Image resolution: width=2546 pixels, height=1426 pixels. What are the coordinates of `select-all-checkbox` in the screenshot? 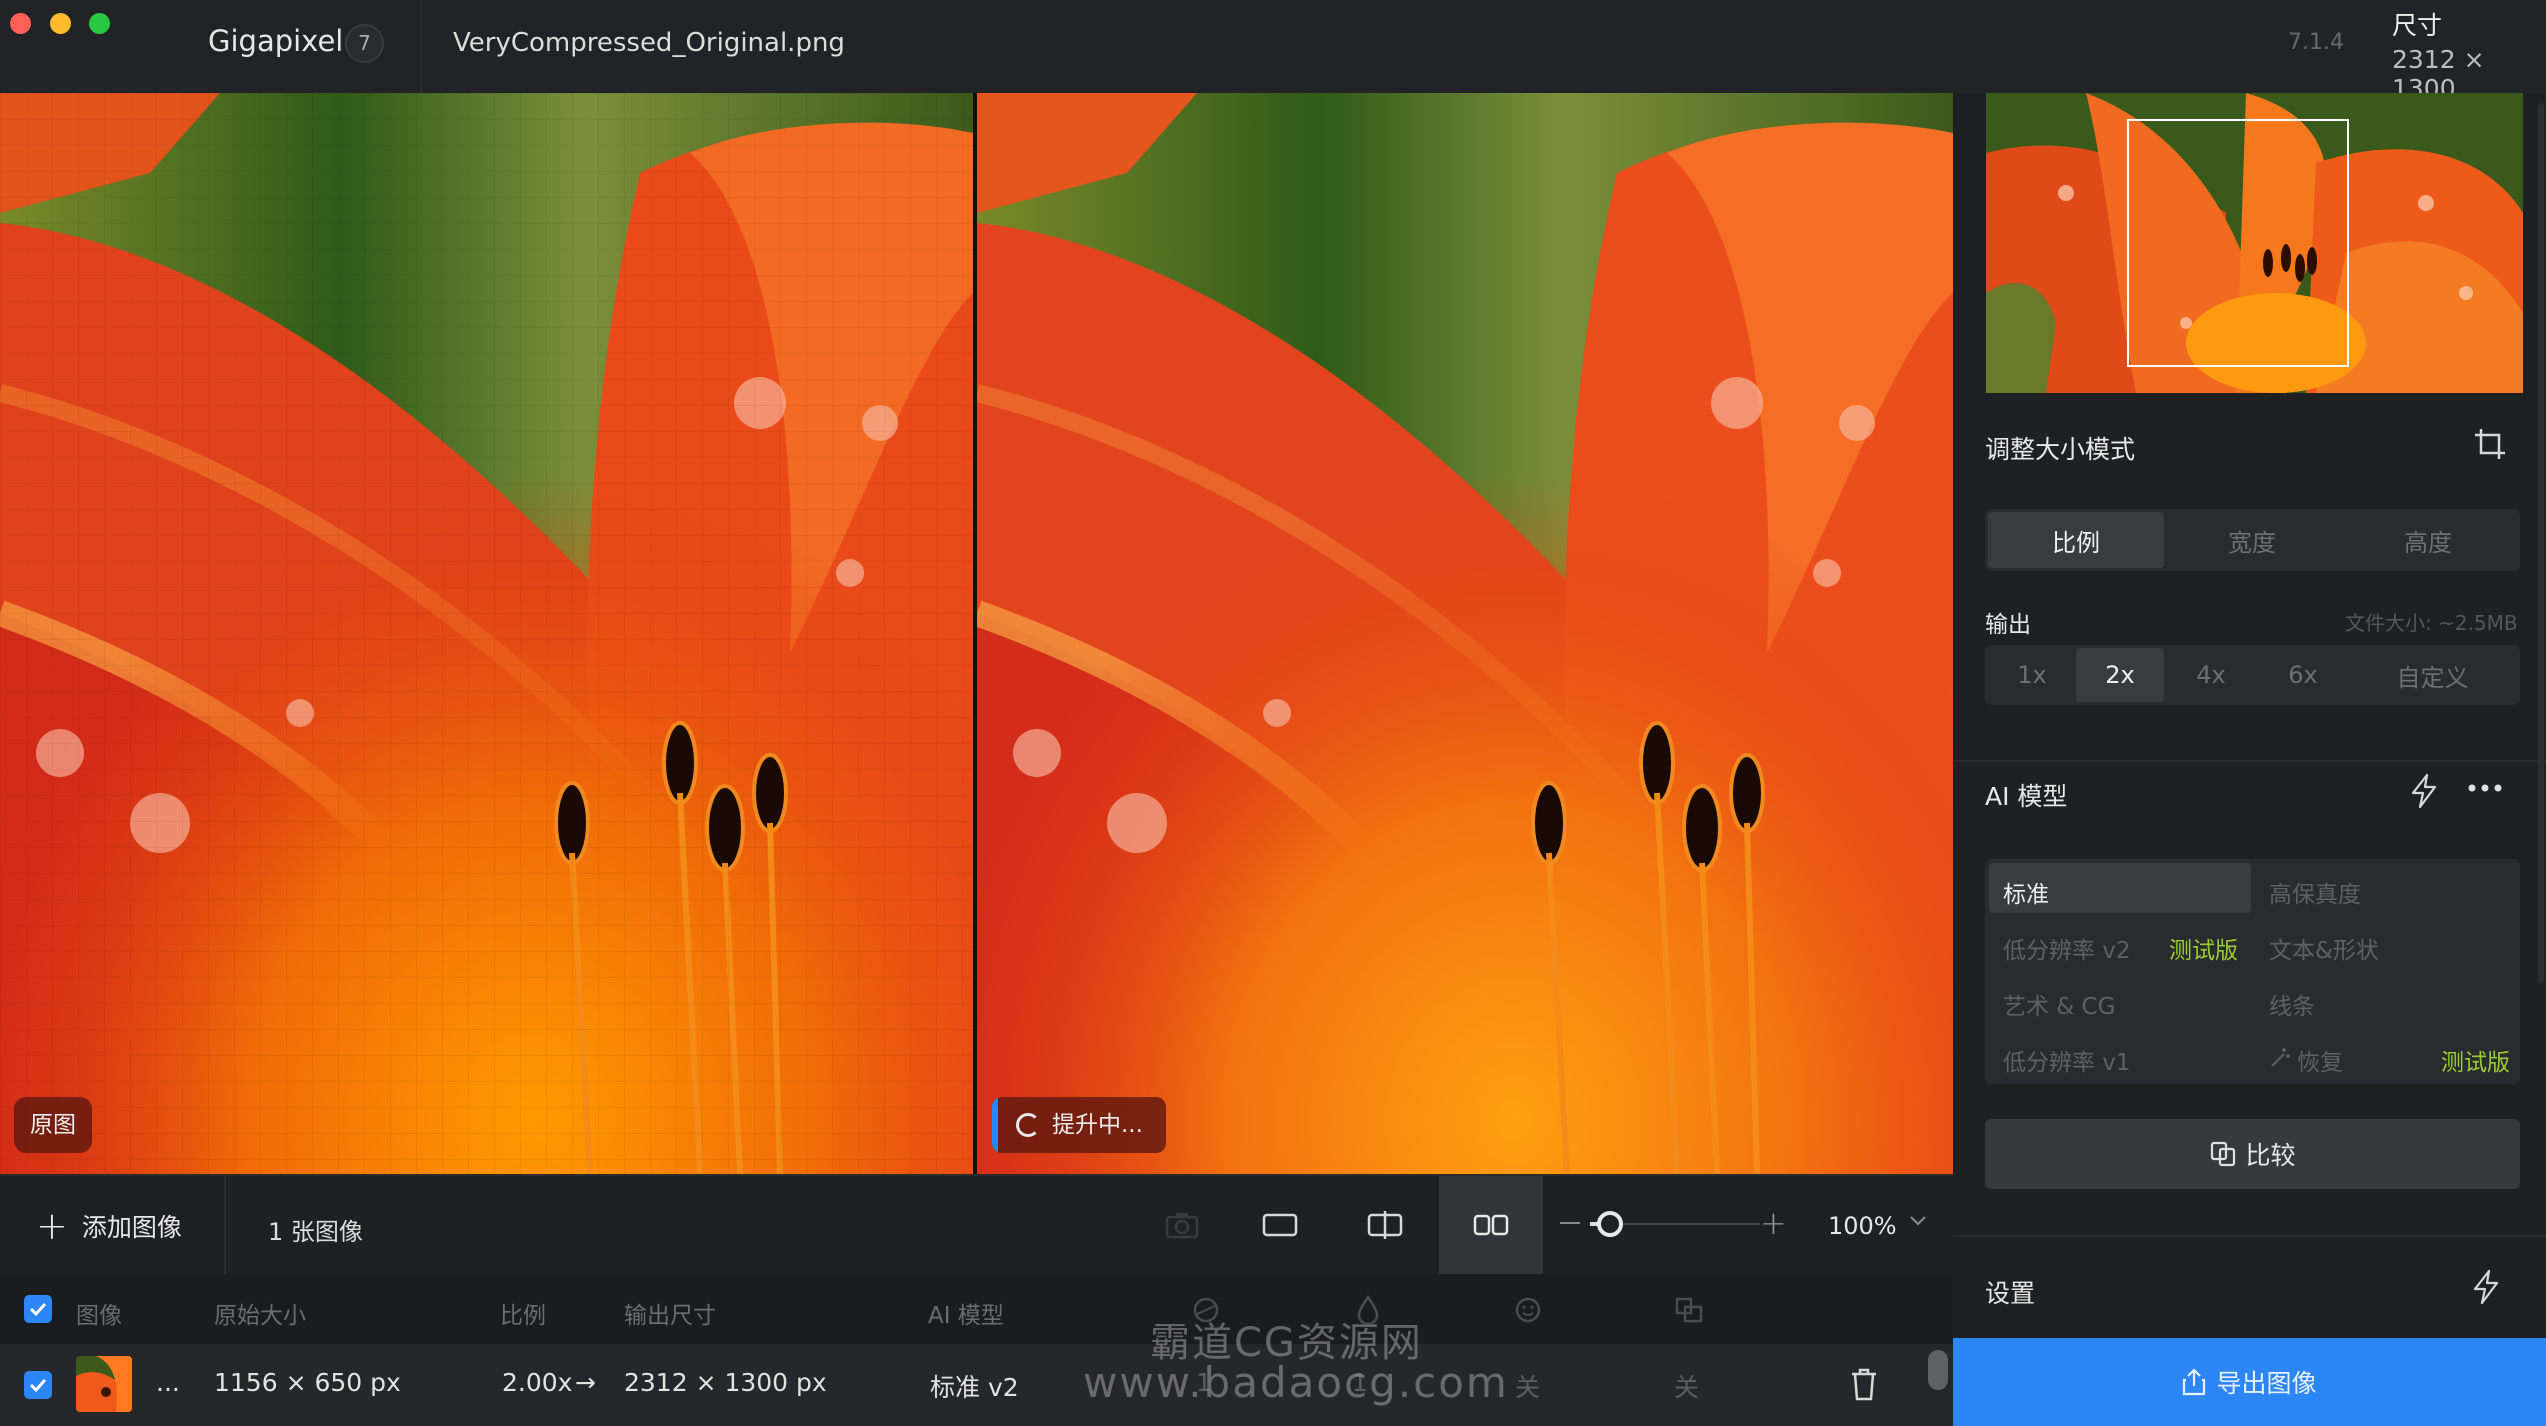 It's located at (38, 1309).